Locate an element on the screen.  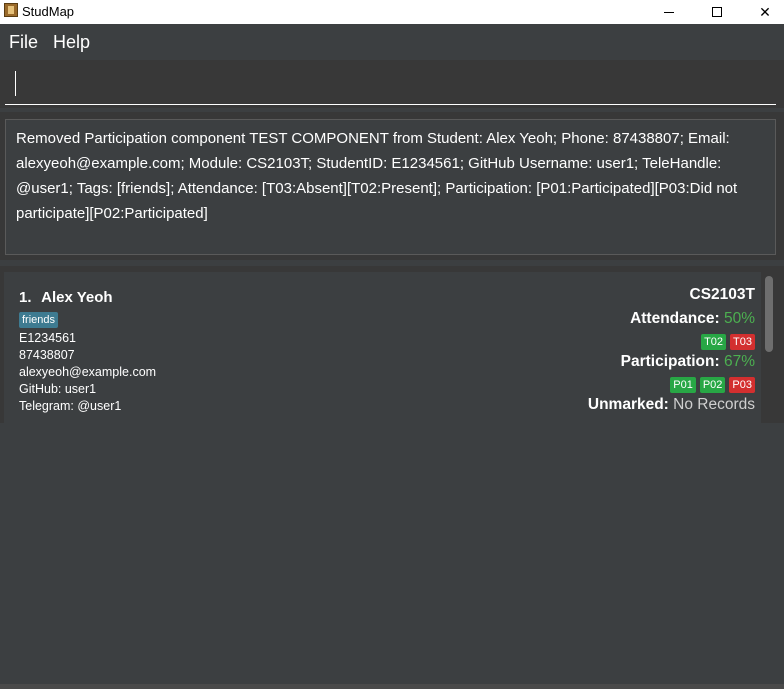
attendance-badge: T03 is located at coordinates (742, 342).